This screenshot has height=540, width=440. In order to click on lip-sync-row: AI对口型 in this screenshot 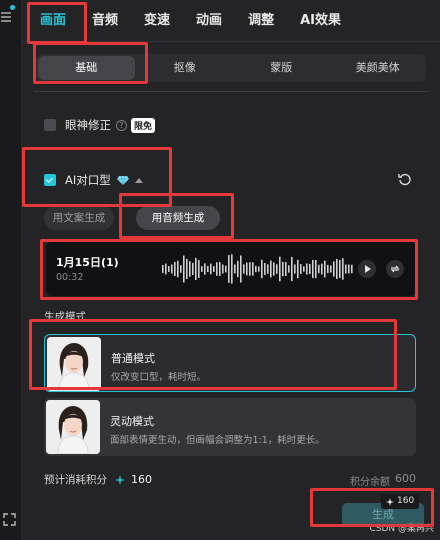, I will do `click(93, 180)`.